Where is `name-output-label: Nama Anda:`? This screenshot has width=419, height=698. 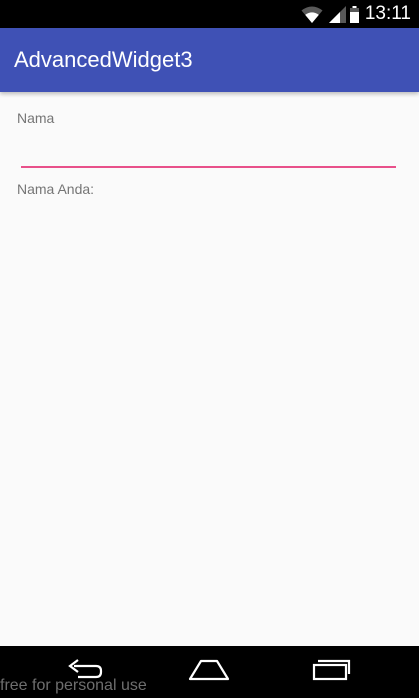 name-output-label: Nama Anda: is located at coordinates (56, 189).